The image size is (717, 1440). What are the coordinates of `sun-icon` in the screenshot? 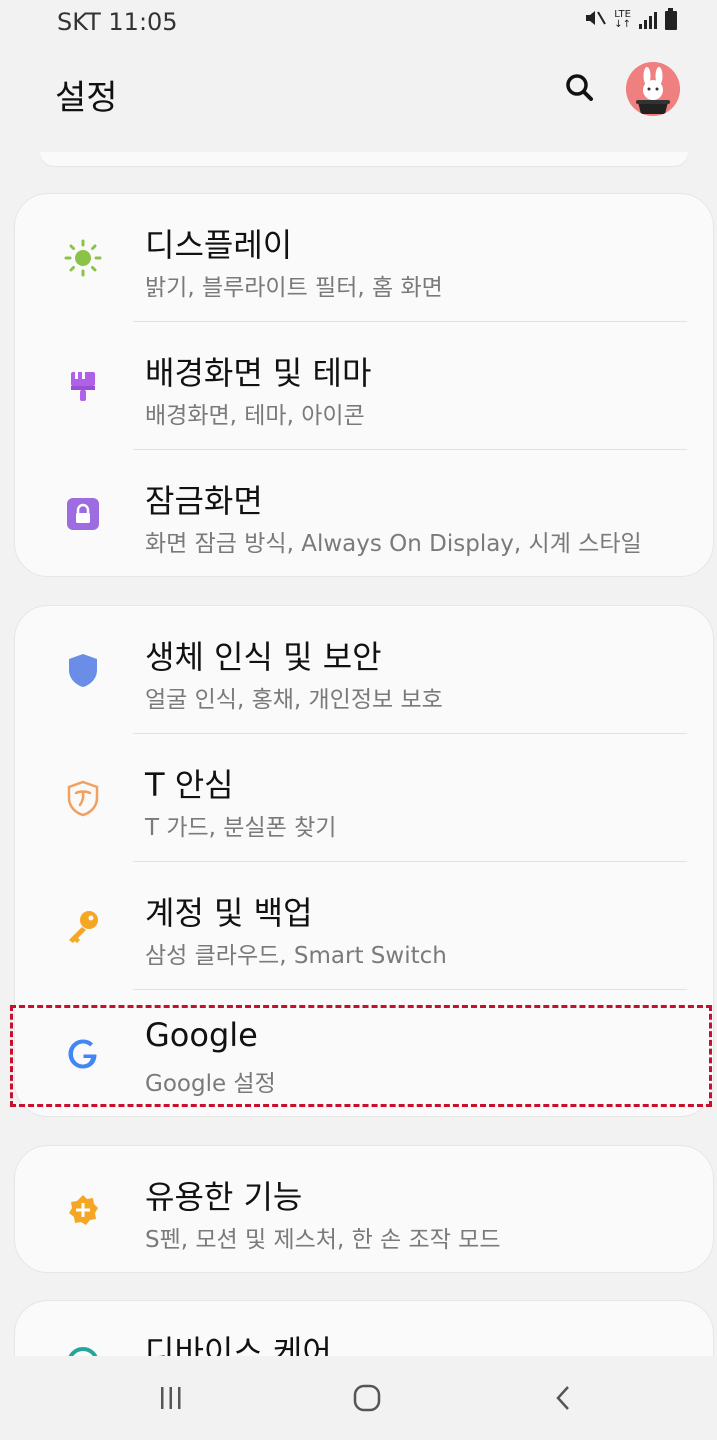 It's located at (83, 258).